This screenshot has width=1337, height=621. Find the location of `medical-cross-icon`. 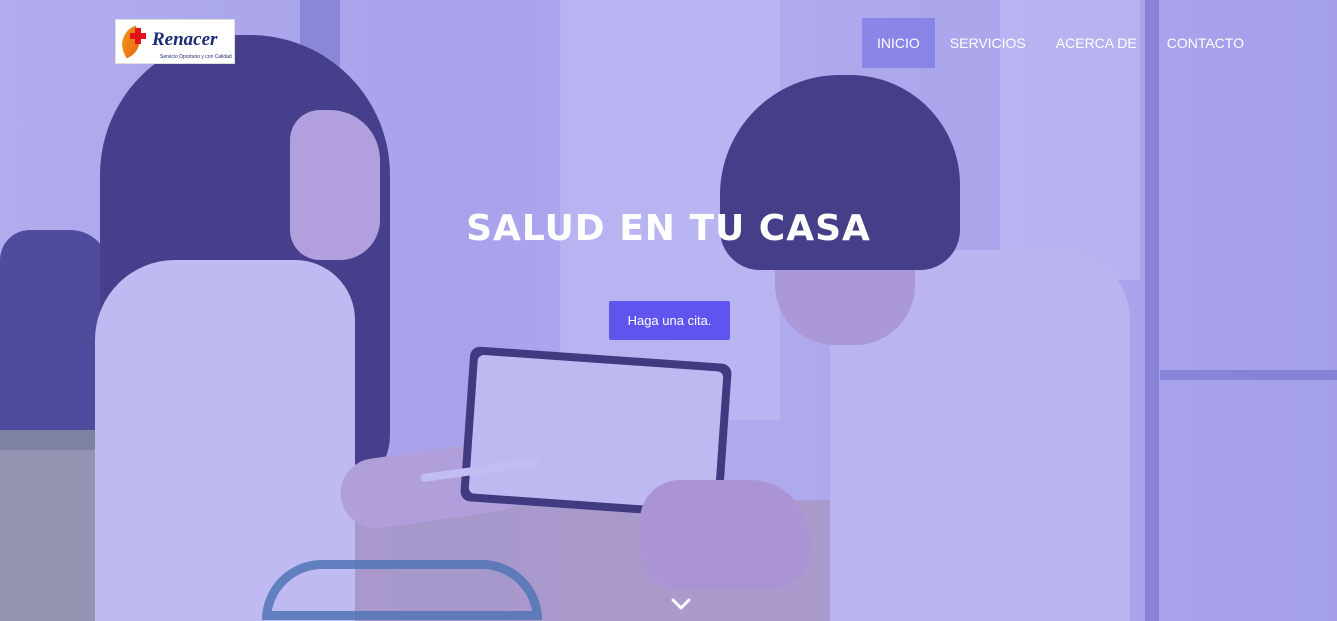

medical-cross-icon is located at coordinates (138, 36).